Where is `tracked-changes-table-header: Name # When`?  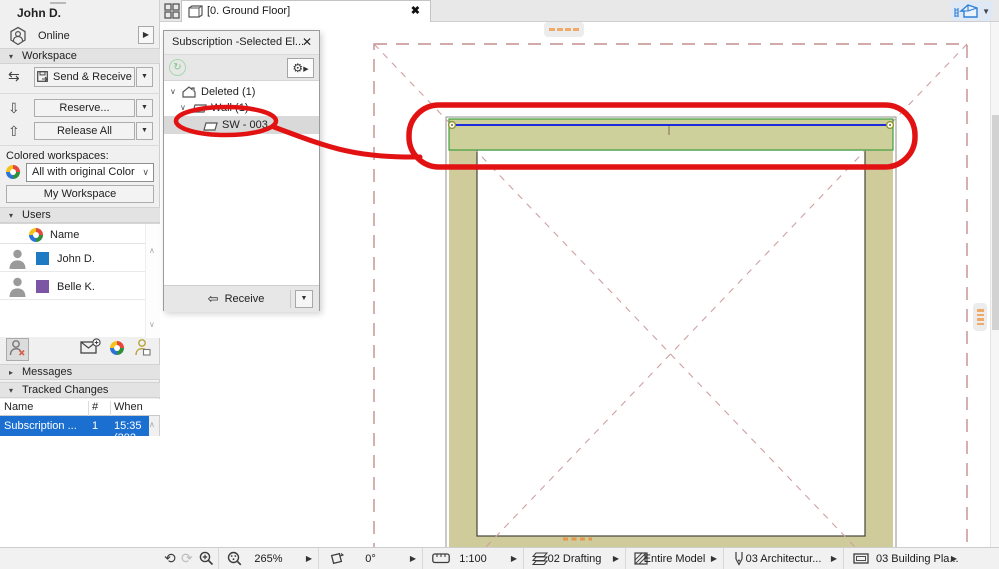 tracked-changes-table-header: Name # When is located at coordinates (80, 408).